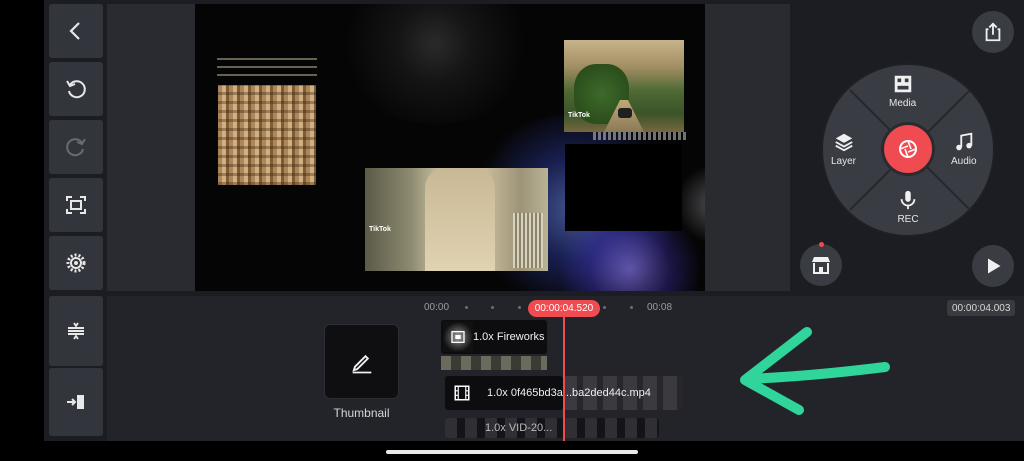 The height and width of the screenshot is (461, 1024). I want to click on undo-button, so click(76, 89).